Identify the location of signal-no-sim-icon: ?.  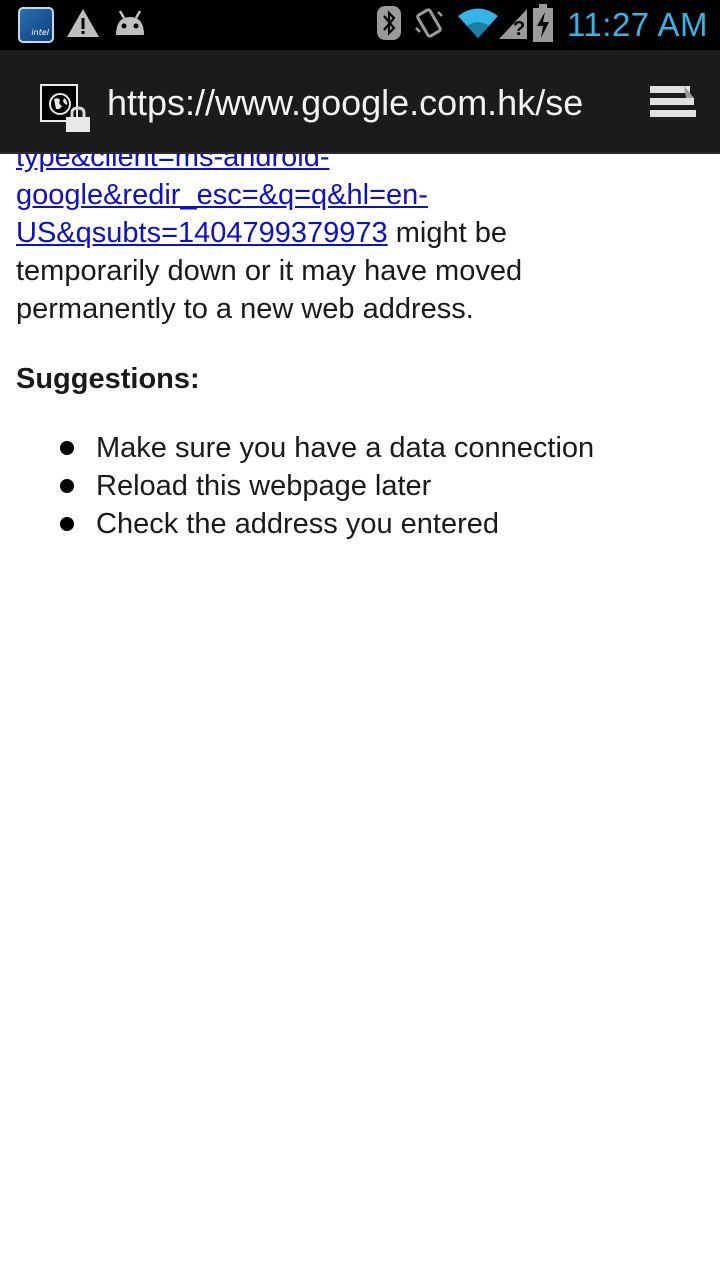
(513, 25).